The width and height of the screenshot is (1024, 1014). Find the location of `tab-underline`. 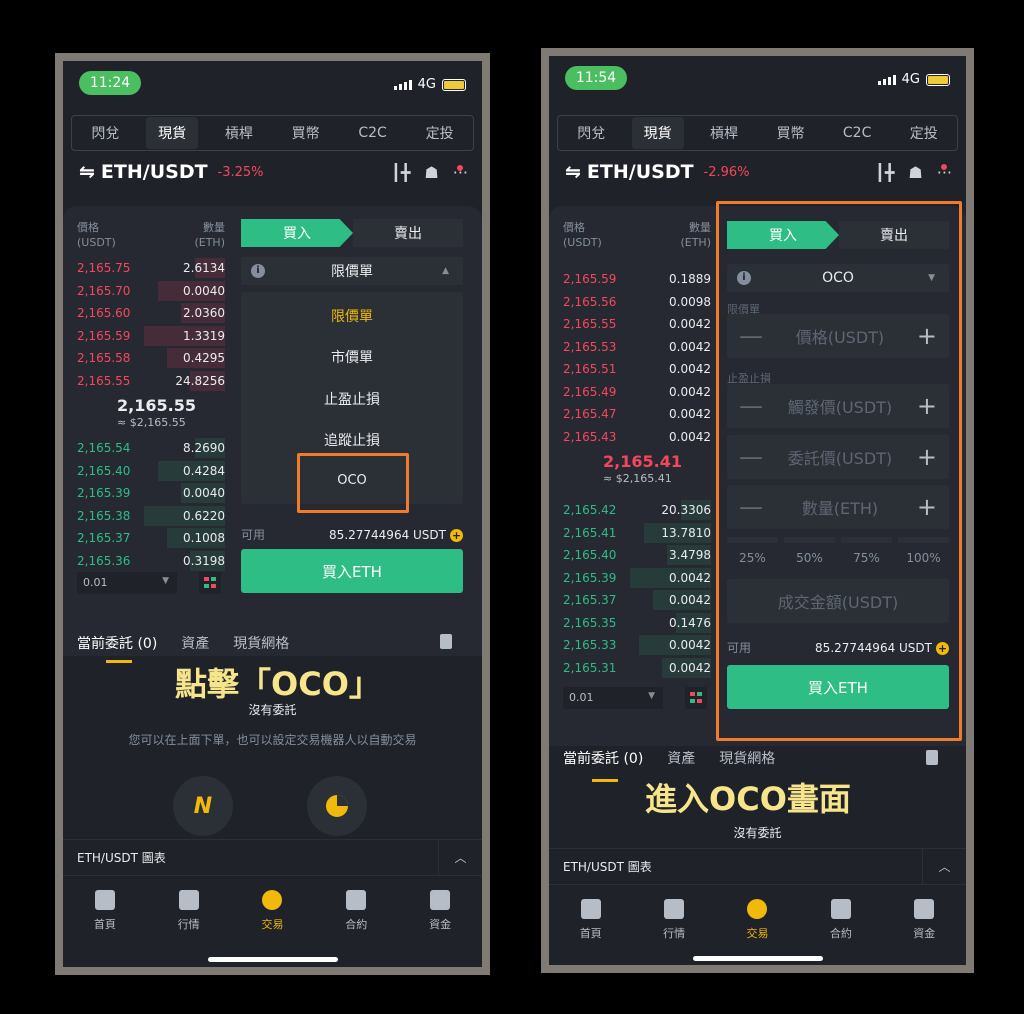

tab-underline is located at coordinates (605, 780).